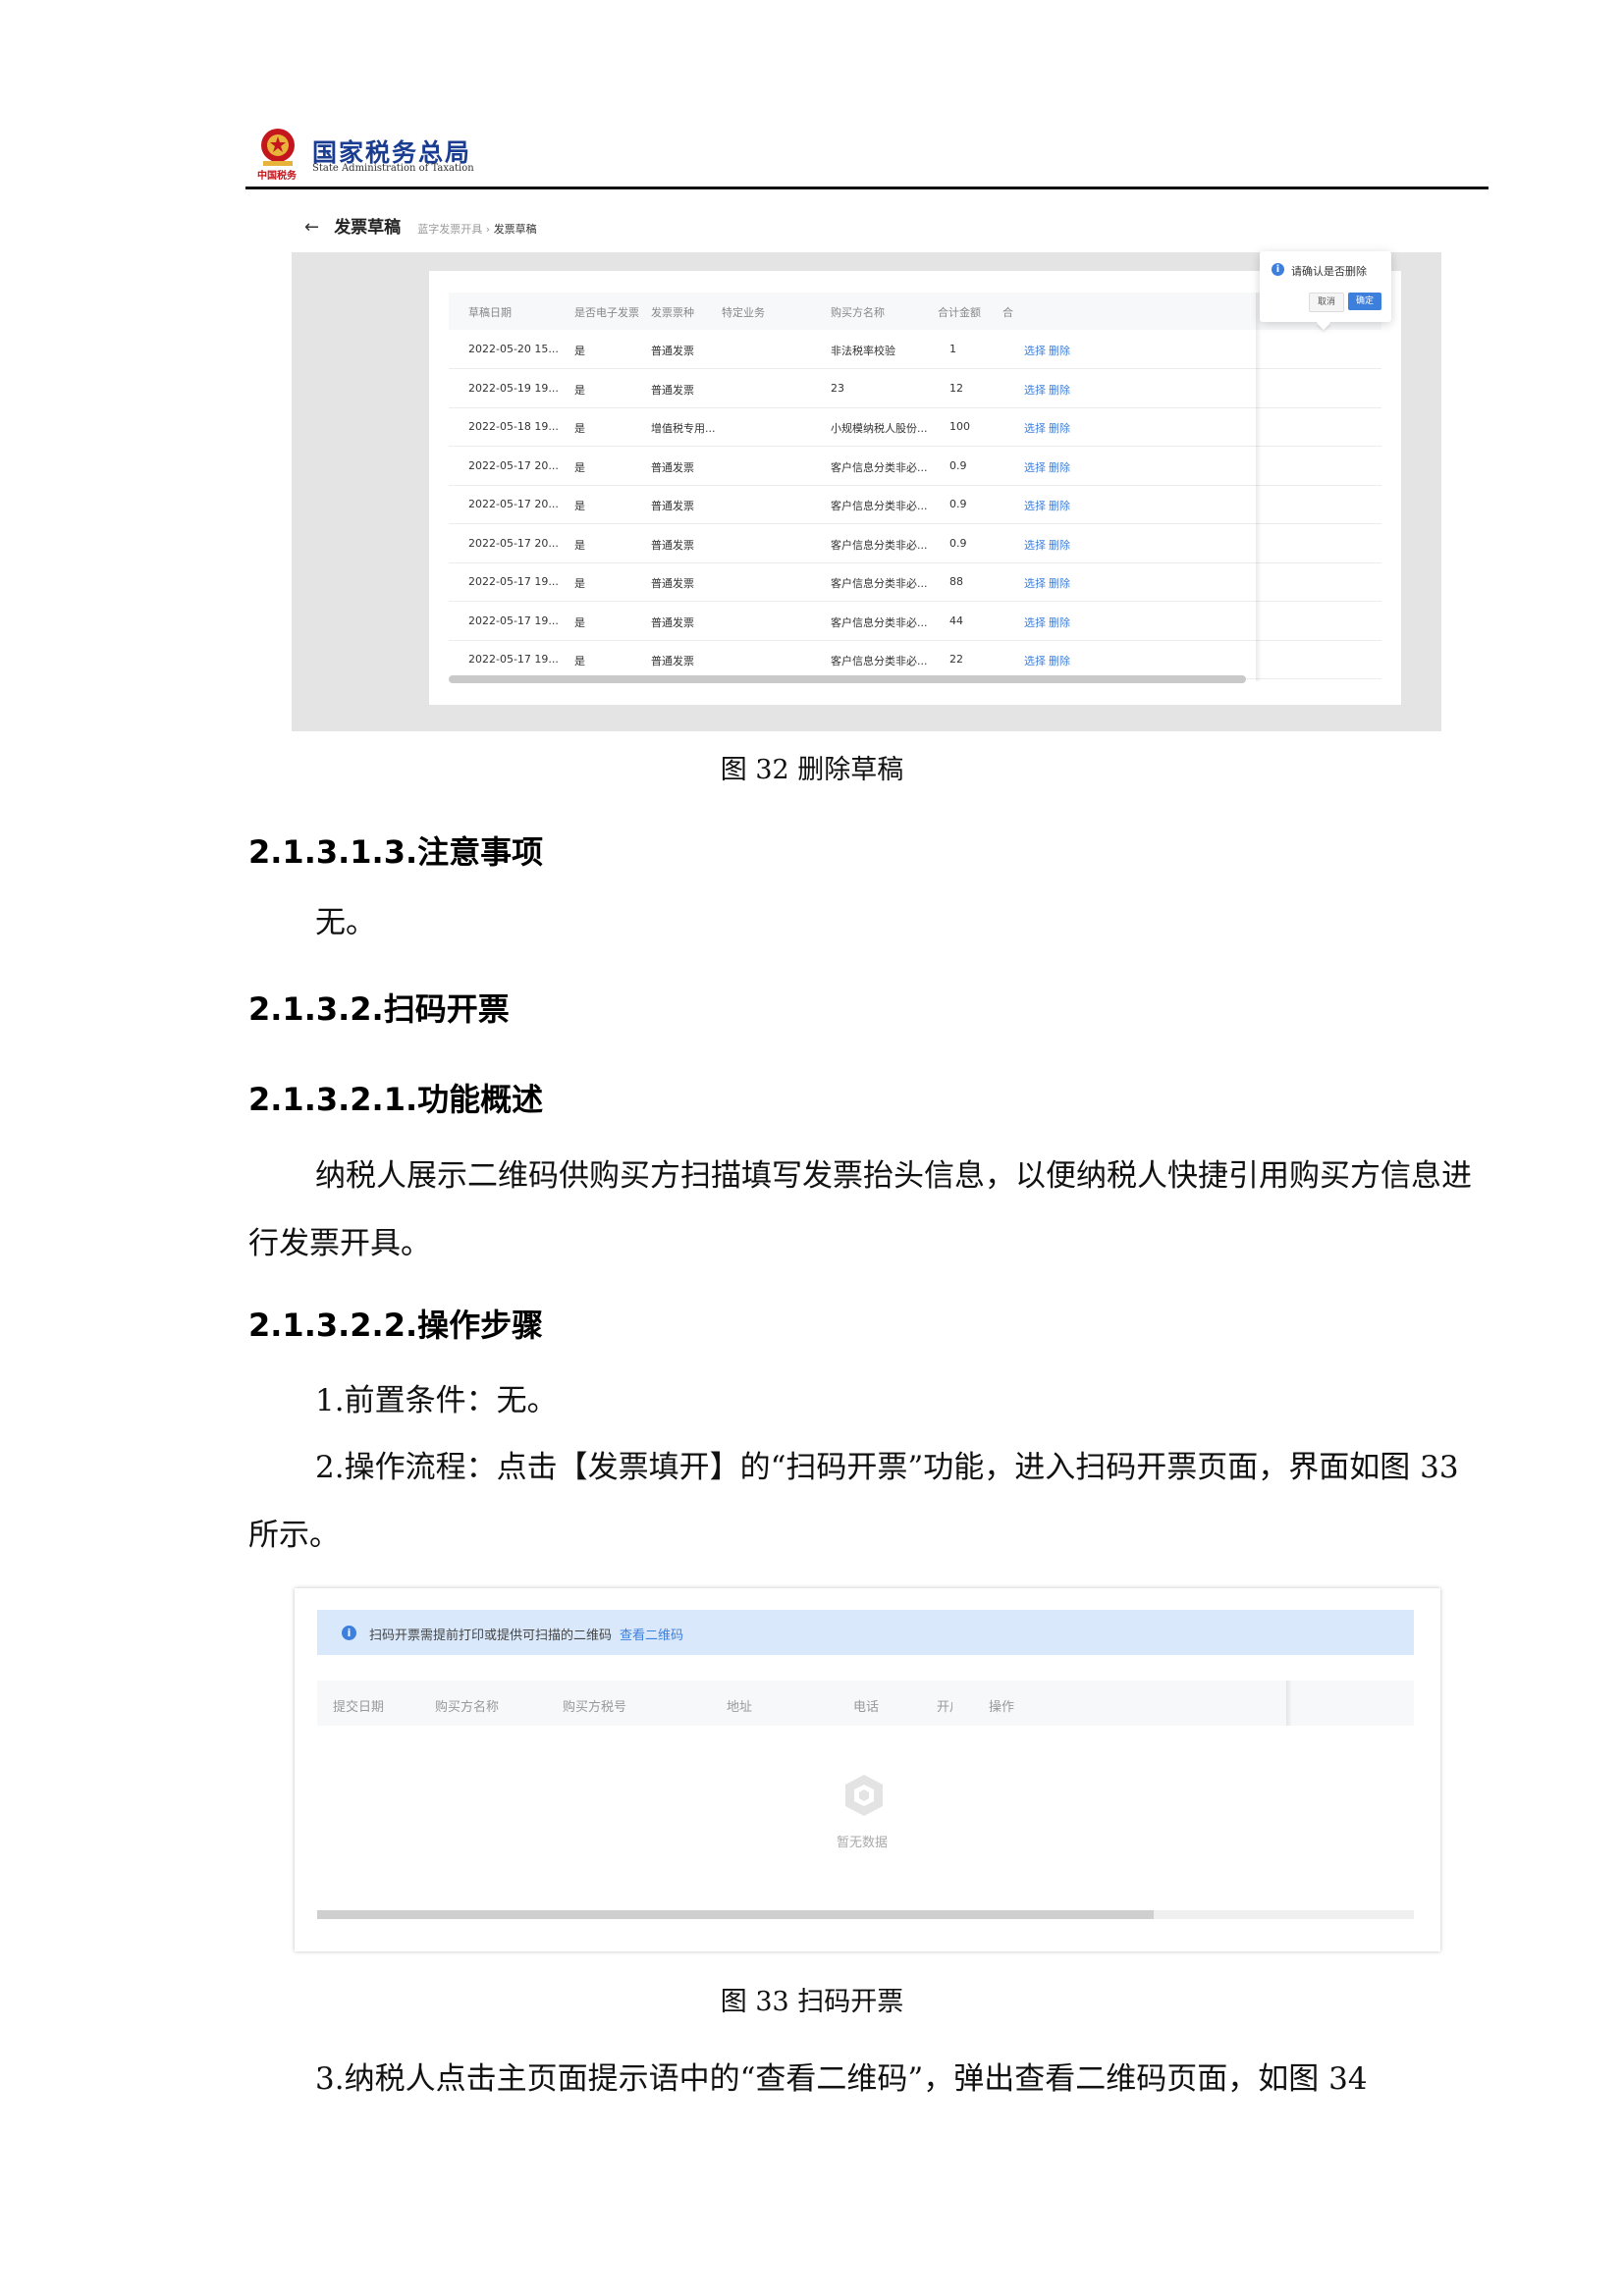 This screenshot has height=2296, width=1624. I want to click on table-row: 2022-05-17 19... 是 普通发票 客户信息分类非必... 44 选择 删除, so click(915, 621).